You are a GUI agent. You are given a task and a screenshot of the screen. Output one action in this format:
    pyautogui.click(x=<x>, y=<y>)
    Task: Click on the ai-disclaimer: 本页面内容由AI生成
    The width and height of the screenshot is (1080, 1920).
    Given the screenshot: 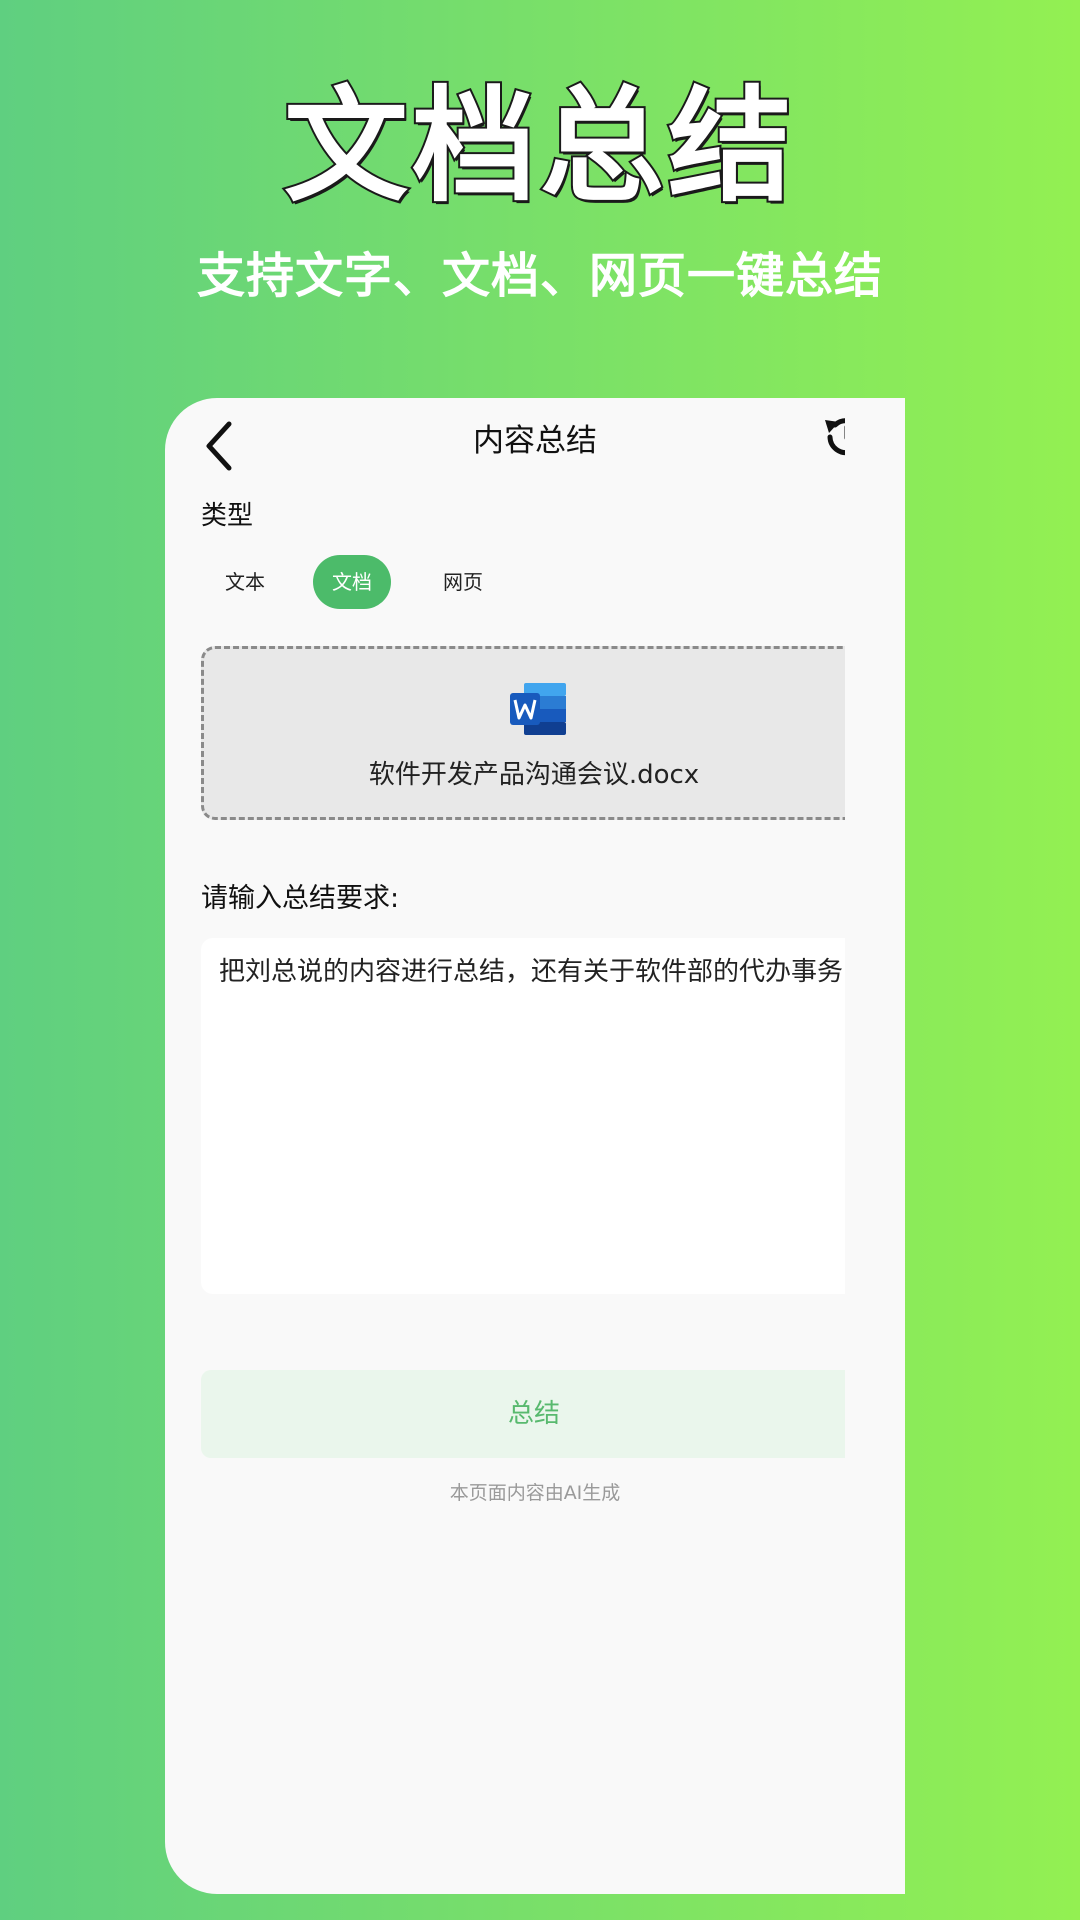 What is the action you would take?
    pyautogui.click(x=535, y=1493)
    